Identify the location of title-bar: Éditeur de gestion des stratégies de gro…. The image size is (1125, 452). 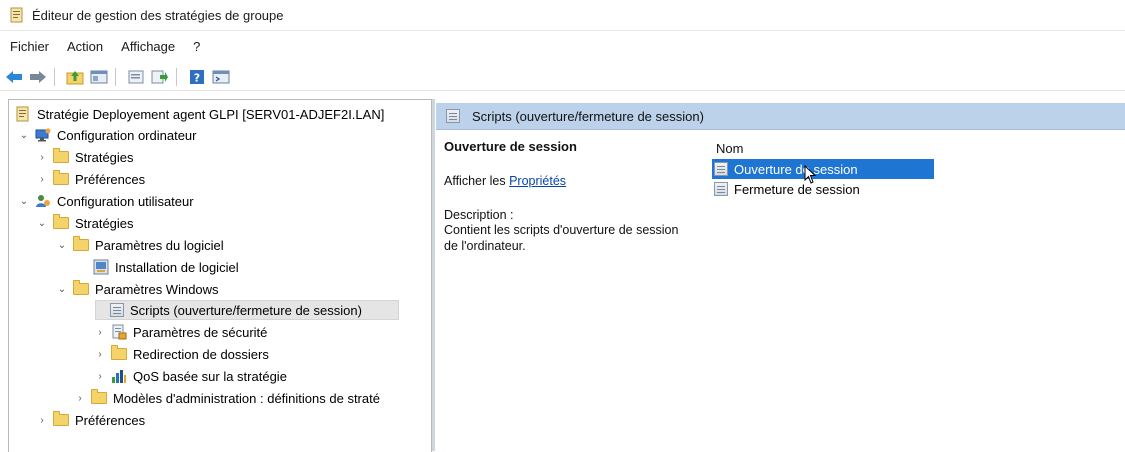
(562, 15).